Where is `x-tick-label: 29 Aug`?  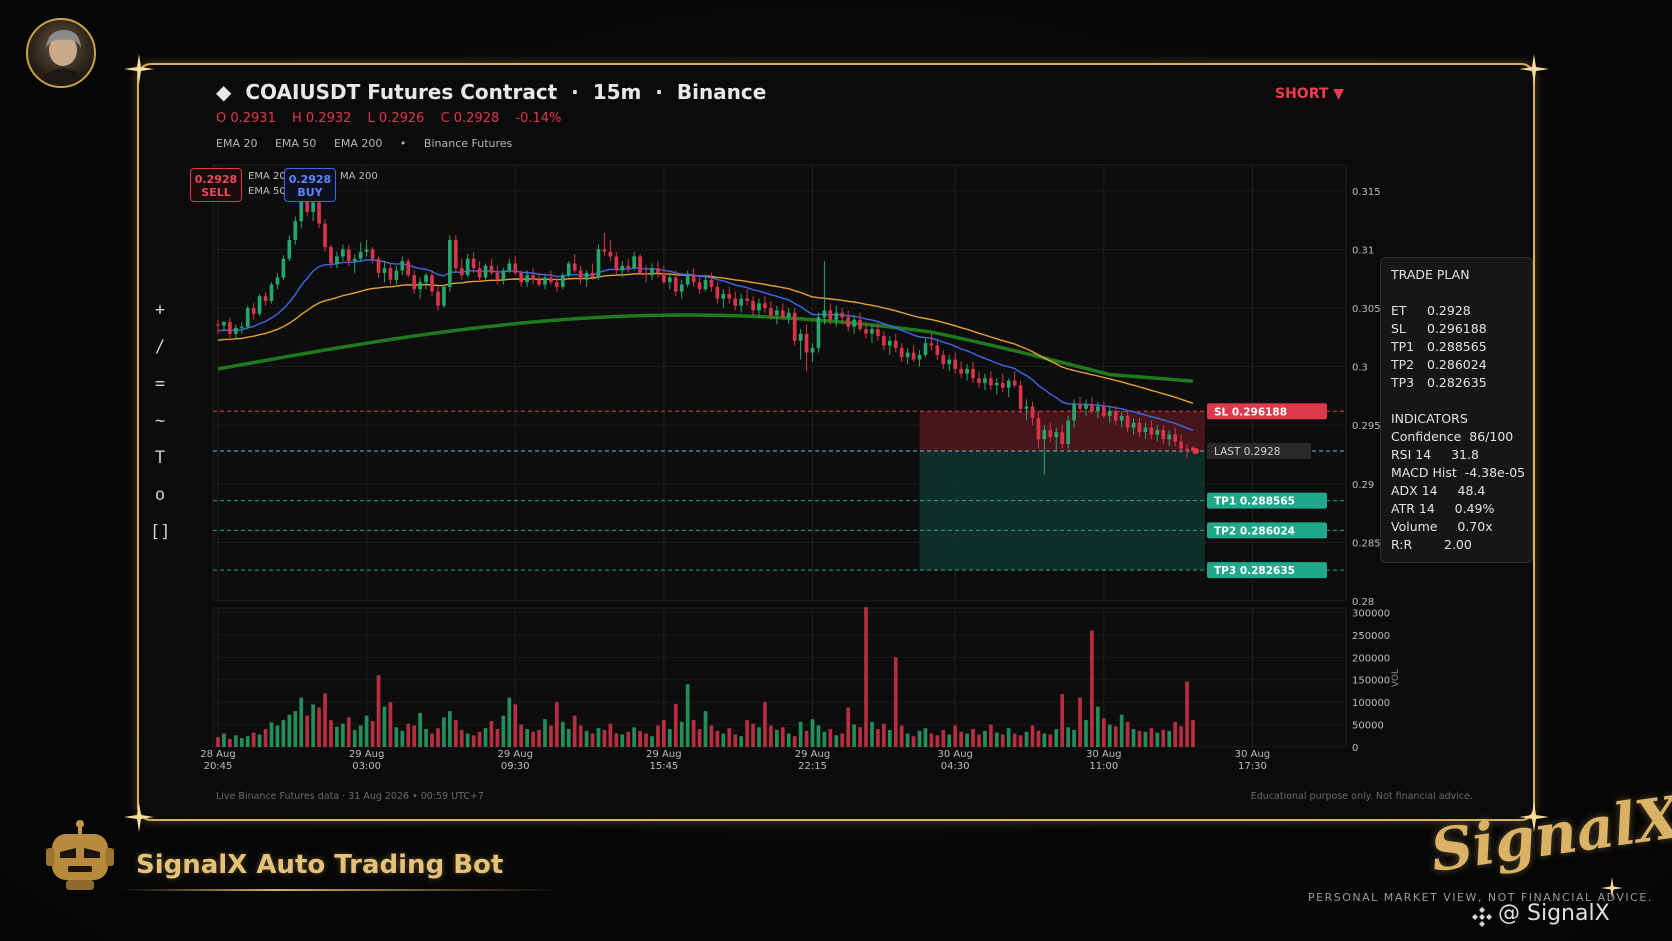 x-tick-label: 29 Aug is located at coordinates (812, 754).